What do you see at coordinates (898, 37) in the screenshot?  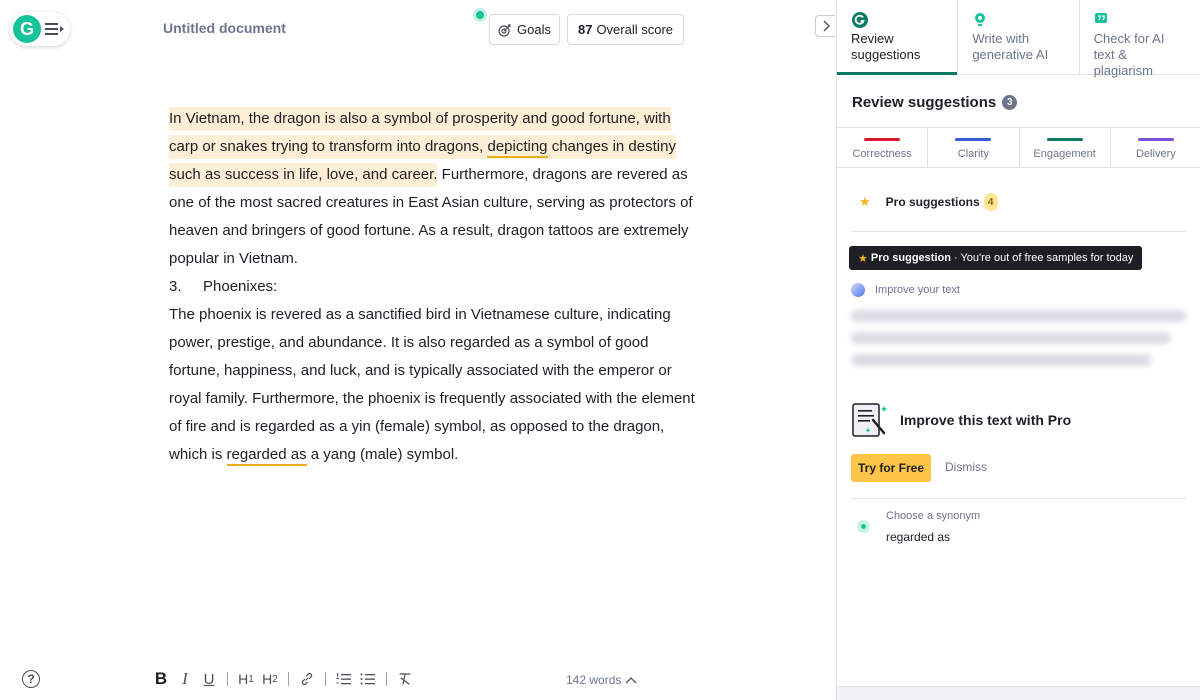 I see `tab-review-suggestions: Review suggestions` at bounding box center [898, 37].